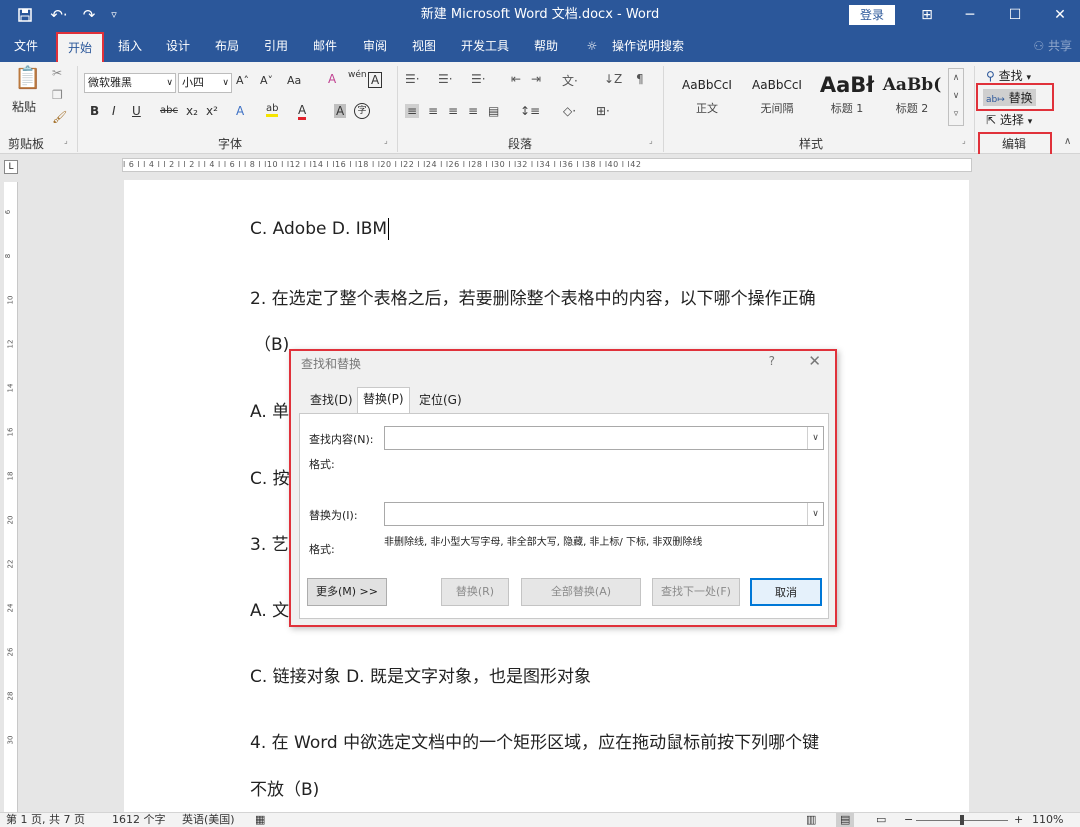  I want to click on share-button: ⚇ 共享, so click(1052, 46).